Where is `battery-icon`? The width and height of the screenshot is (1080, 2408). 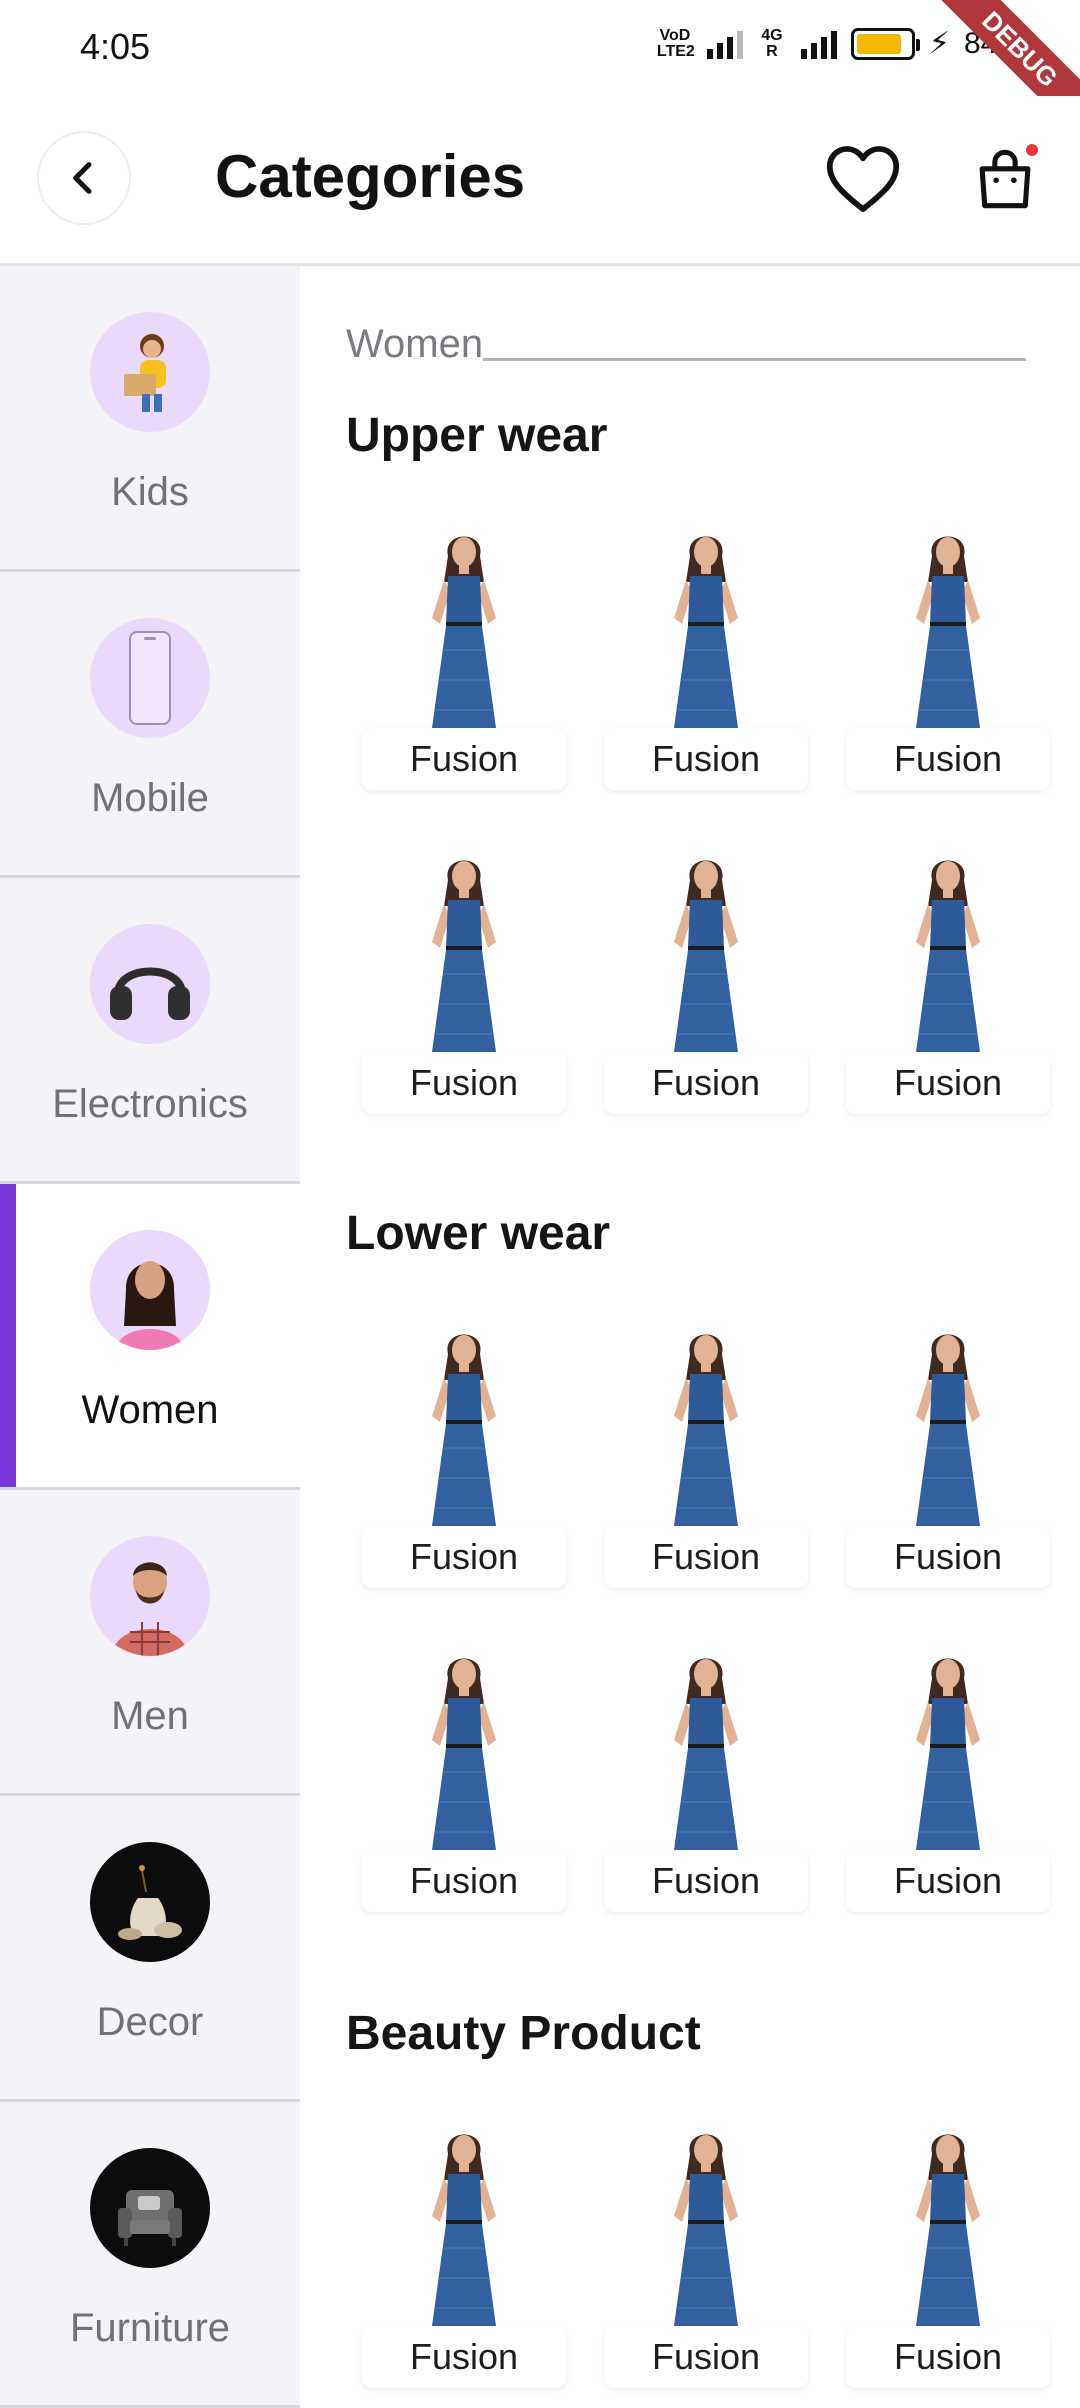 battery-icon is located at coordinates (885, 43).